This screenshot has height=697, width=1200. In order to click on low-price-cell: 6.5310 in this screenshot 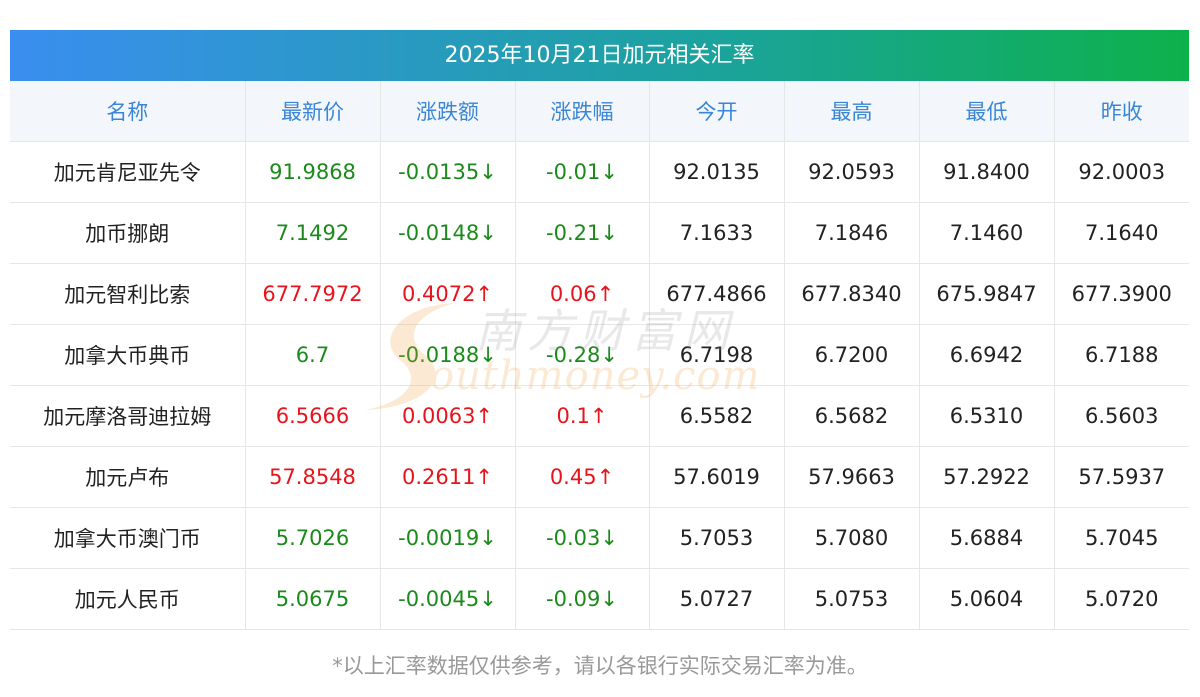, I will do `click(987, 416)`.